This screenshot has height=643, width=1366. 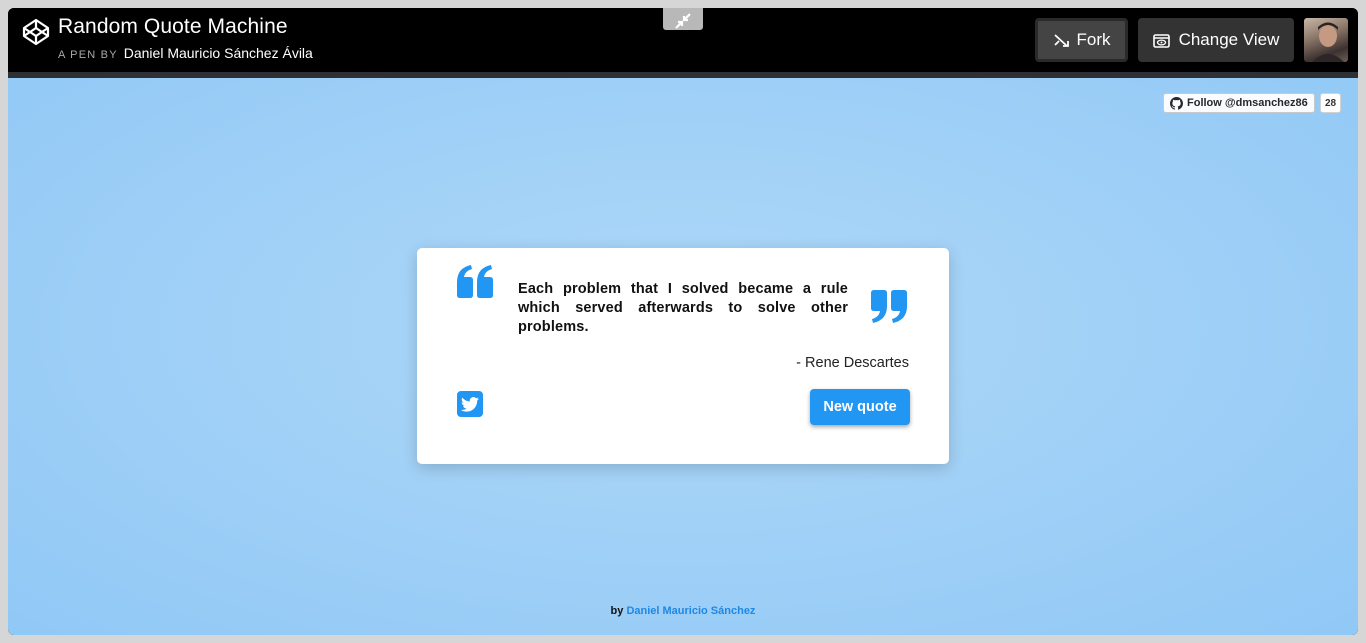 What do you see at coordinates (88, 55) in the screenshot?
I see `a-pen-by-label: A PEN BY` at bounding box center [88, 55].